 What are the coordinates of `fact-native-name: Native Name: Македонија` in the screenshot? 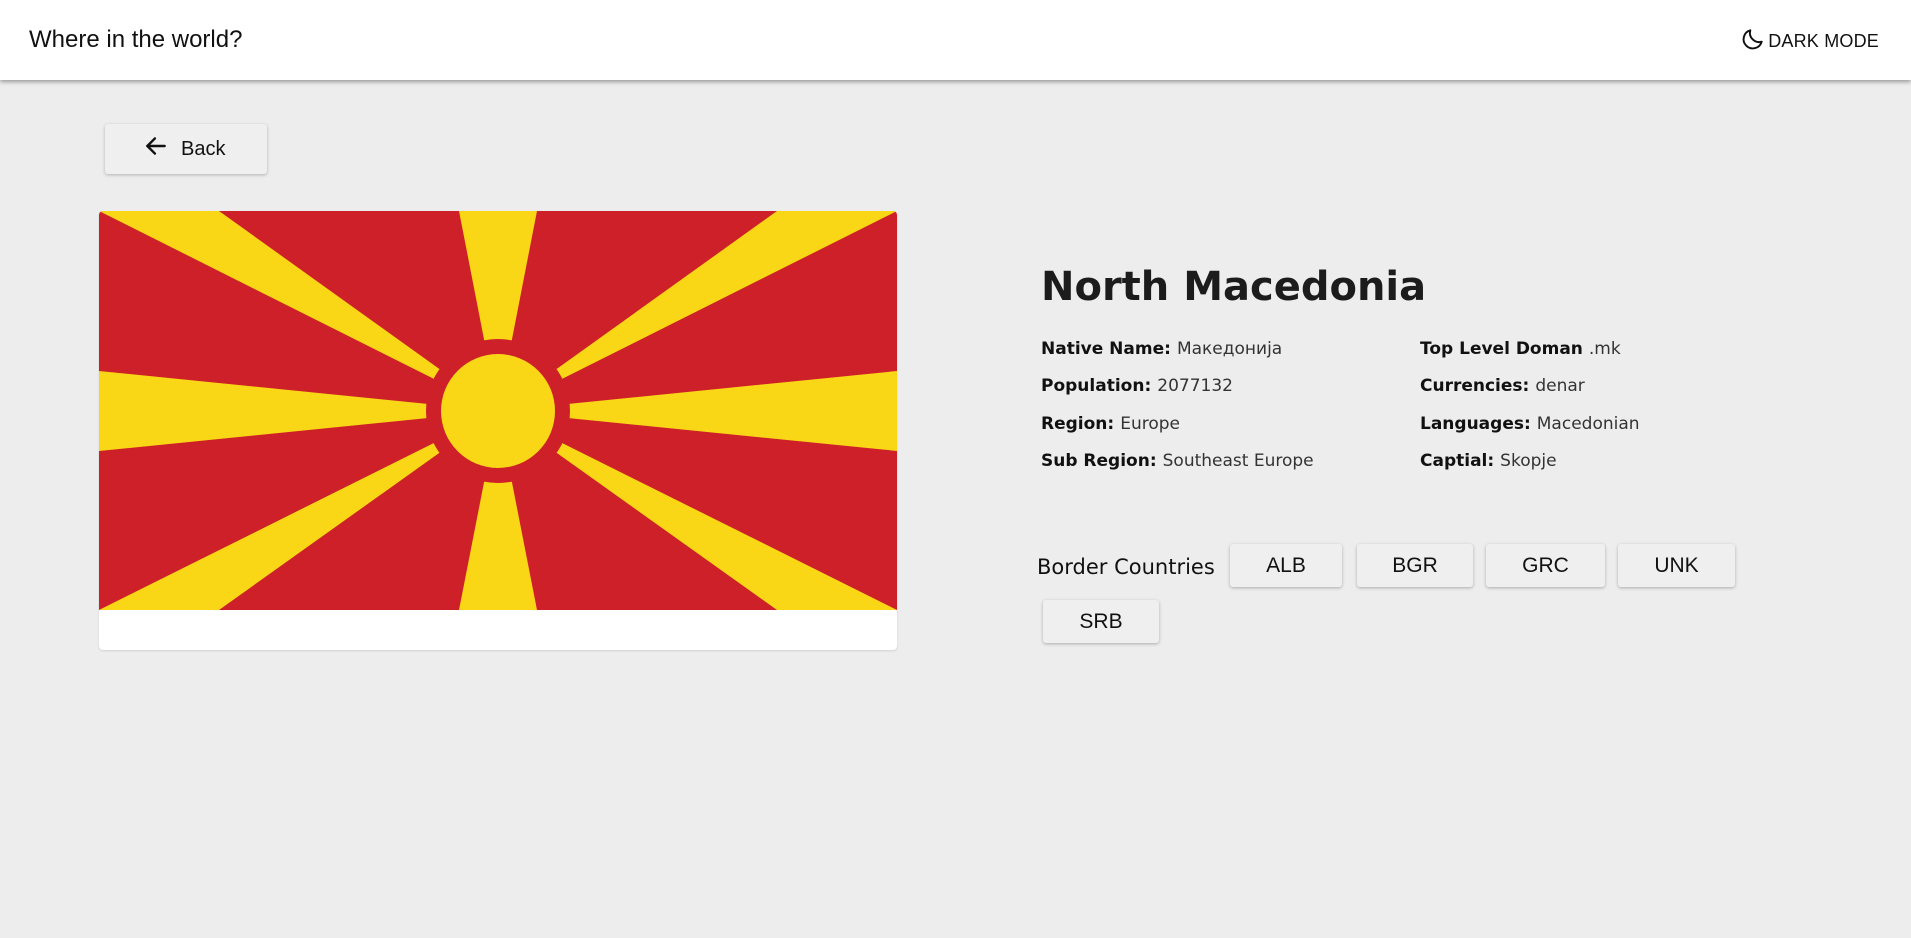 It's located at (1161, 349).